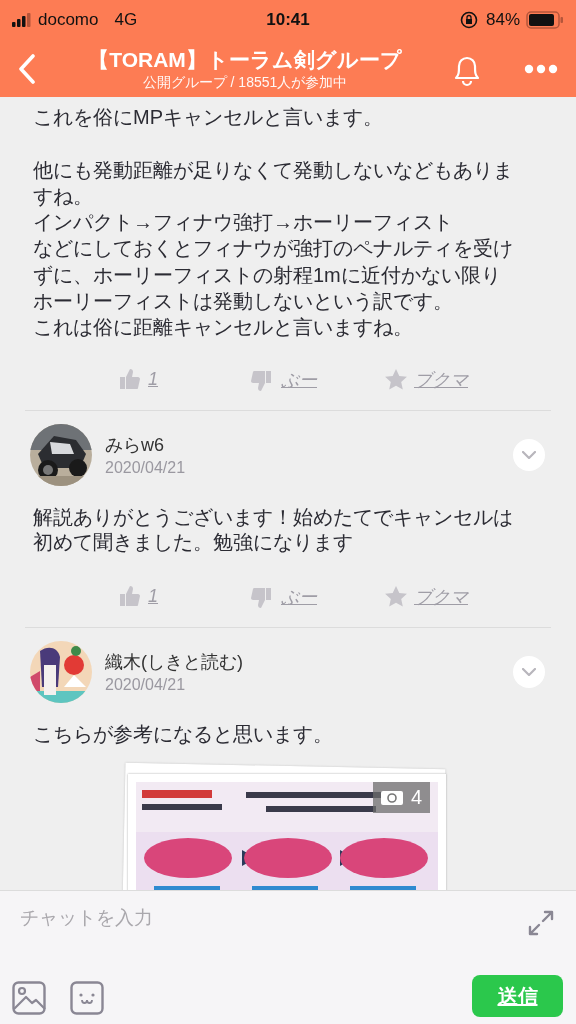 This screenshot has width=576, height=1024. I want to click on rotation-lock-icon, so click(468, 20).